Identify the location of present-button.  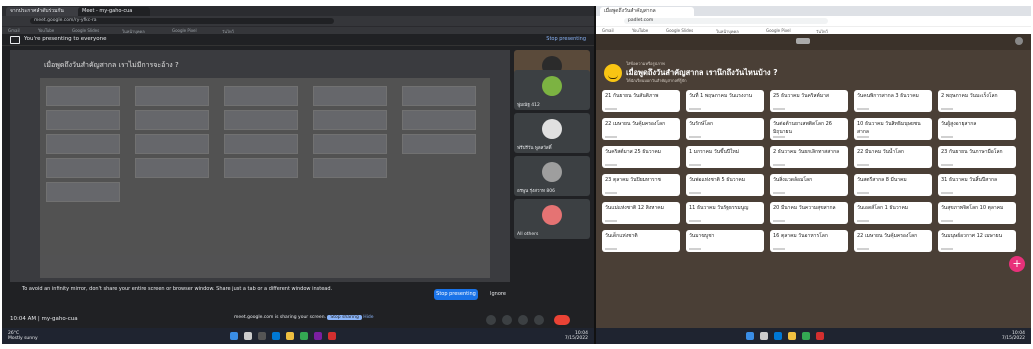
(523, 320).